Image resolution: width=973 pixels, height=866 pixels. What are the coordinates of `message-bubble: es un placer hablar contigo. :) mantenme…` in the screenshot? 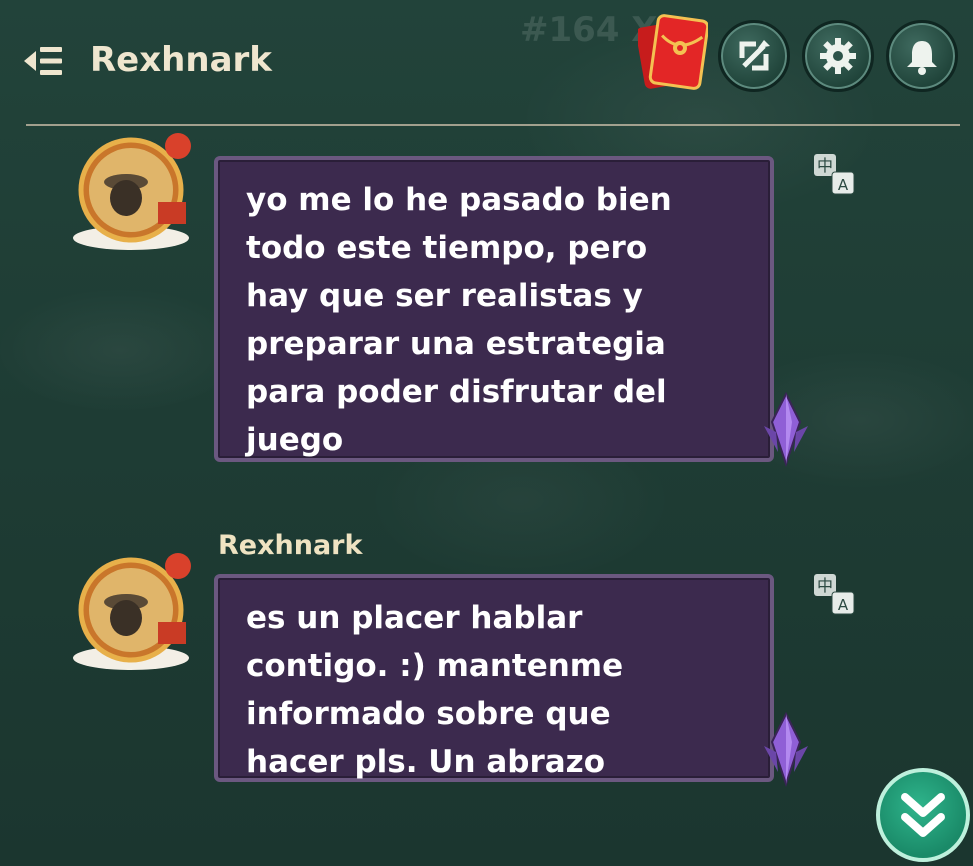 It's located at (494, 678).